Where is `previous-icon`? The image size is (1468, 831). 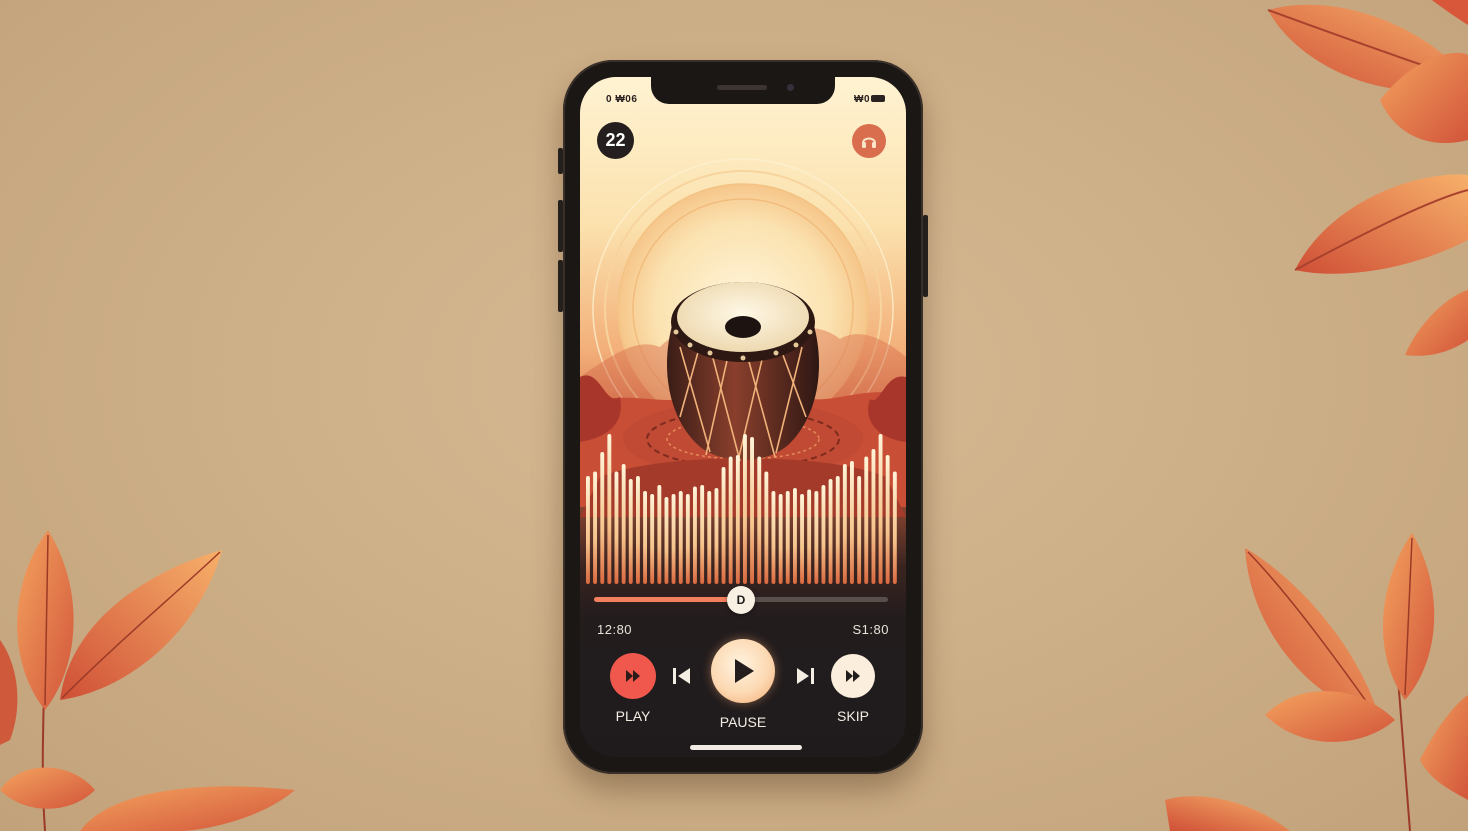
previous-icon is located at coordinates (681, 676).